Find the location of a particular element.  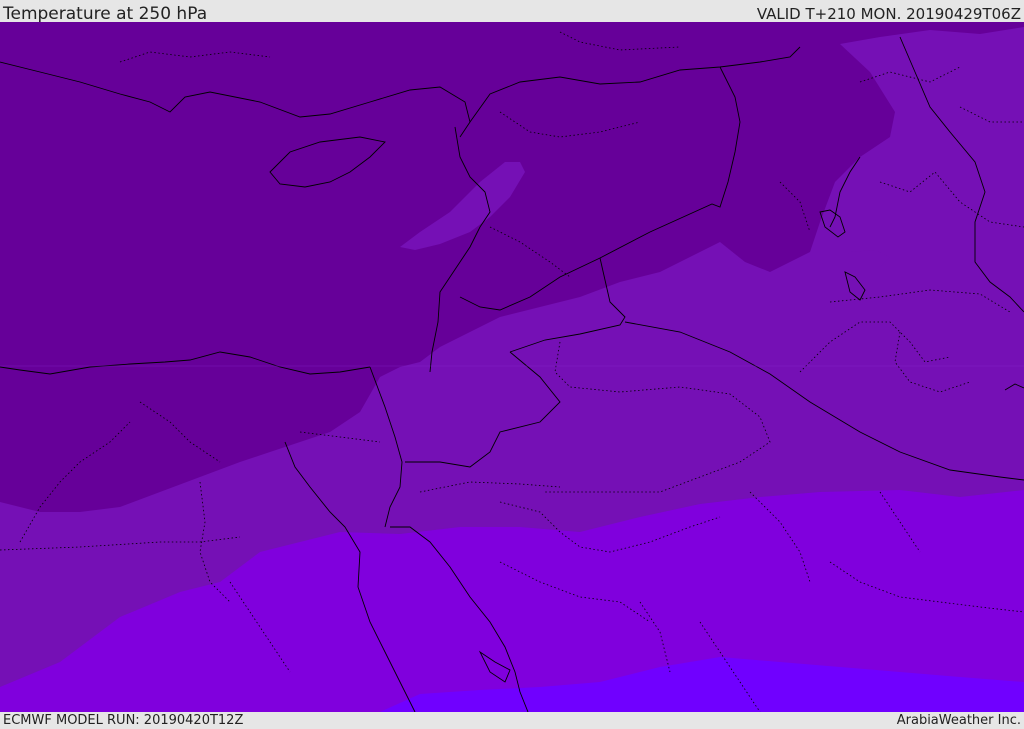

map-title: Temperature at 250 hPa is located at coordinates (105, 14).